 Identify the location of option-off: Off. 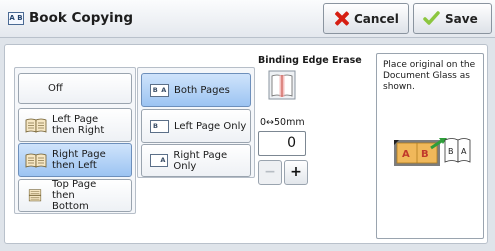
(75, 88).